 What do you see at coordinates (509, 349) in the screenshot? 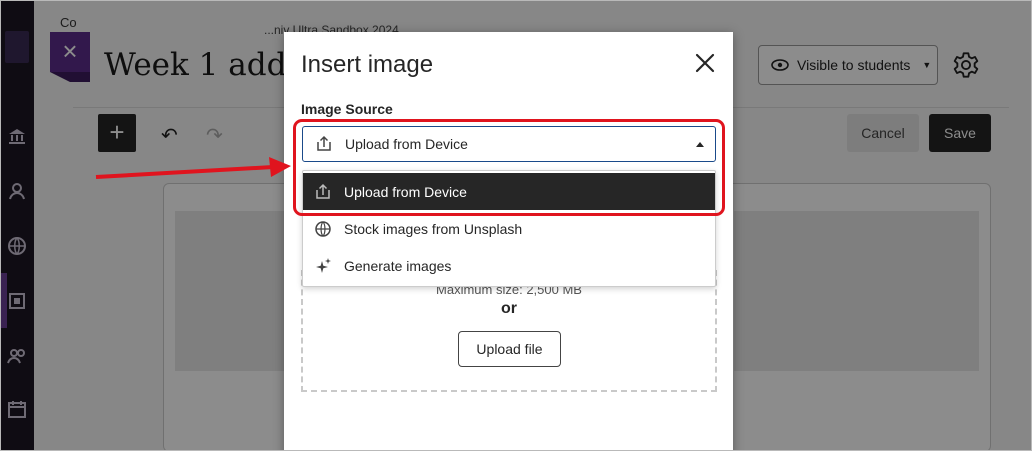
I see `upload-file-button: Upload file` at bounding box center [509, 349].